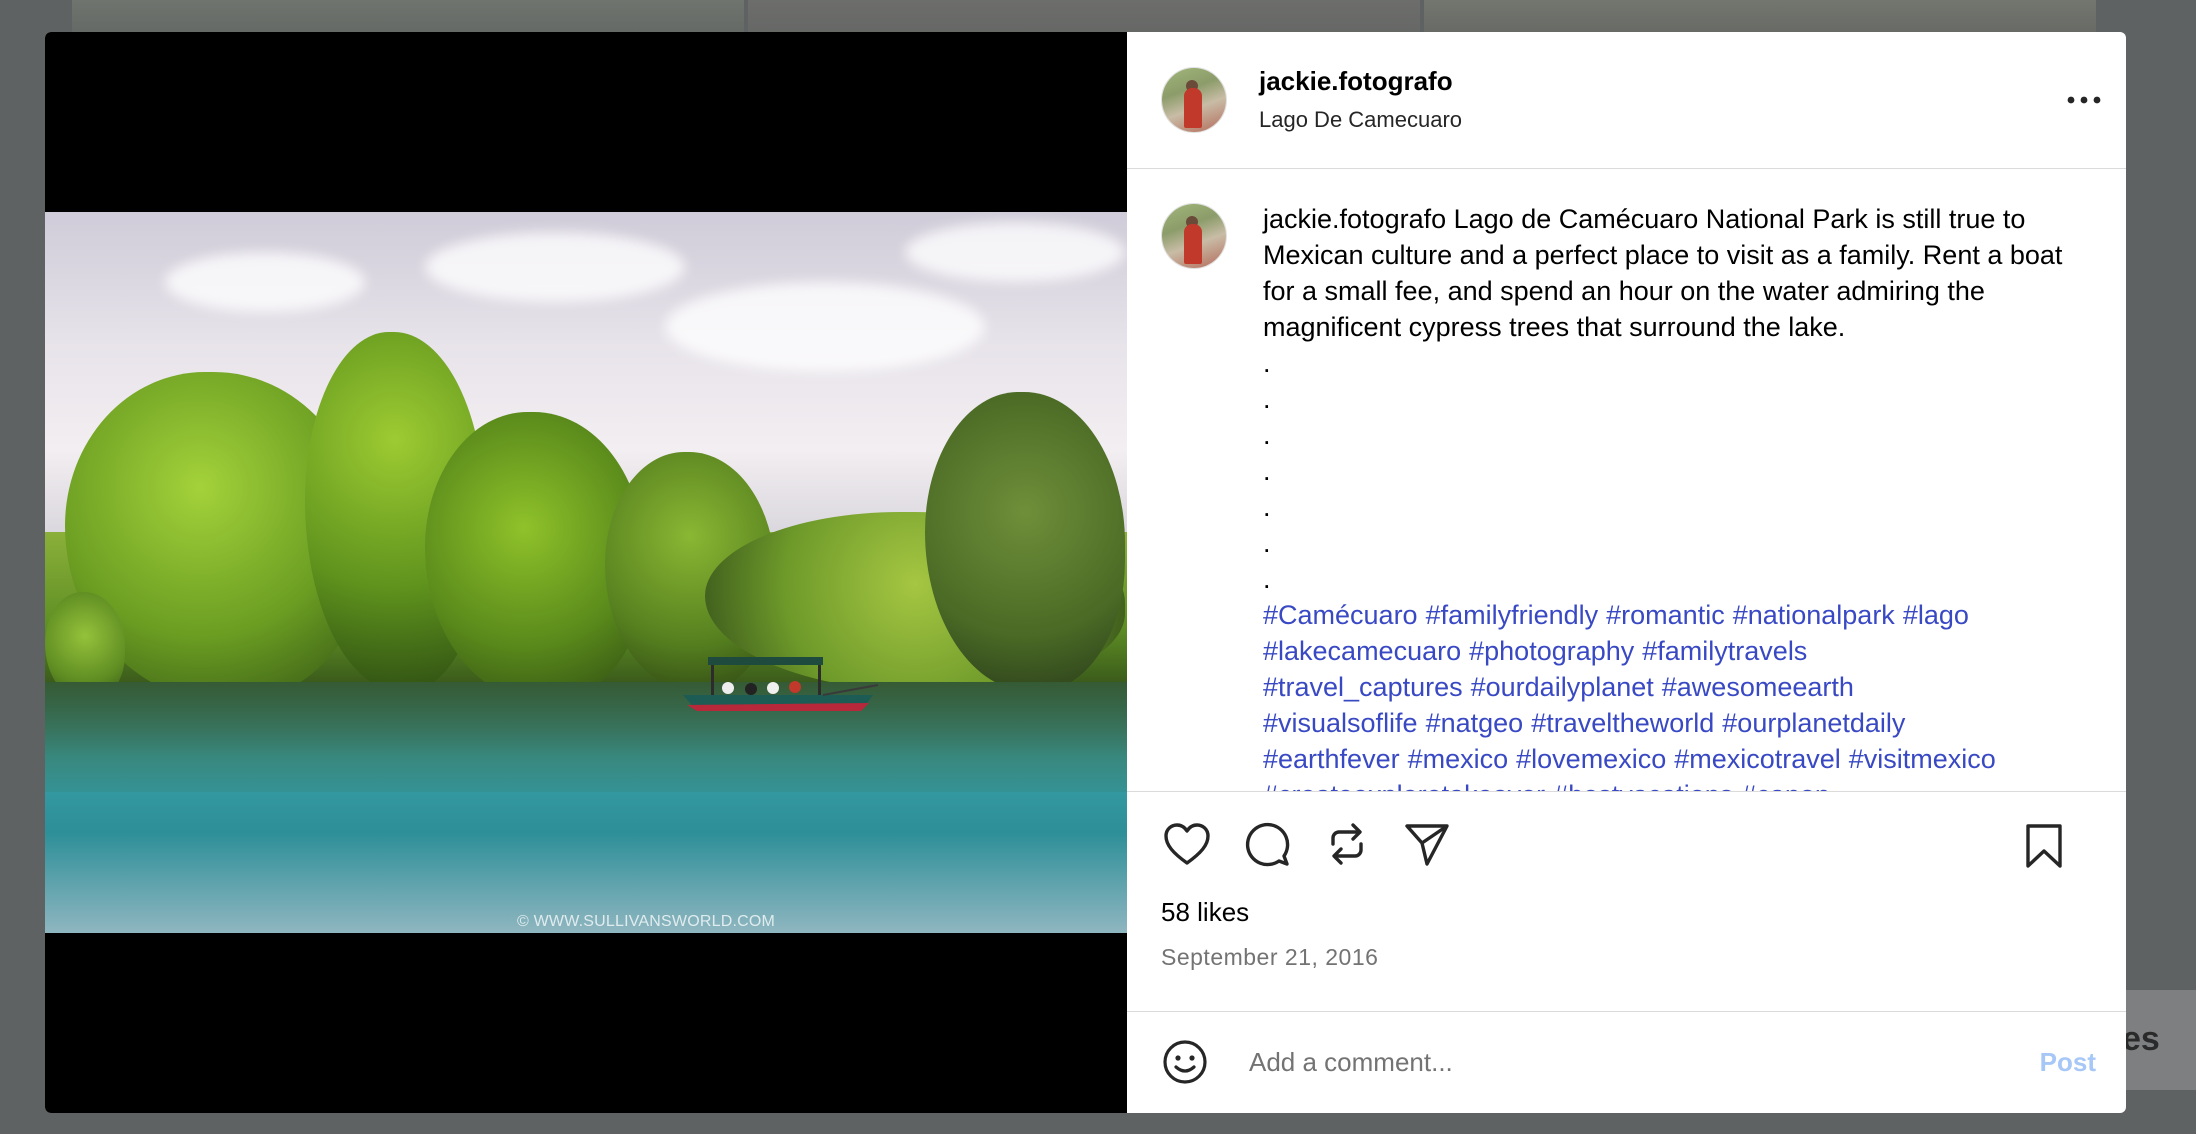  I want to click on hashtag-link: #travel_captures, so click(1363, 687).